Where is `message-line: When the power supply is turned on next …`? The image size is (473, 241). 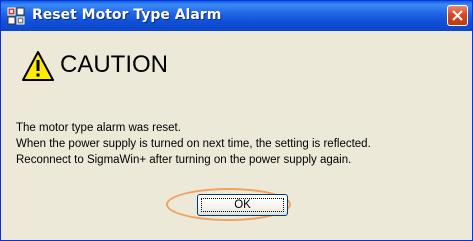 message-line: When the power supply is turned on next … is located at coordinates (193, 144).